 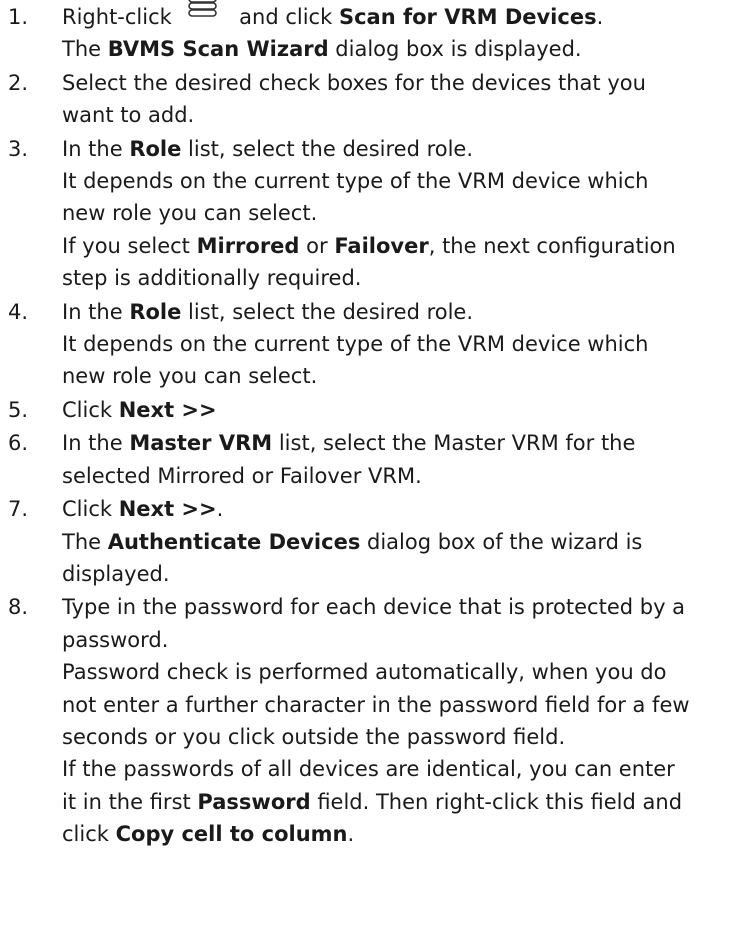 I want to click on step-text-line: displayed., so click(x=405, y=574).